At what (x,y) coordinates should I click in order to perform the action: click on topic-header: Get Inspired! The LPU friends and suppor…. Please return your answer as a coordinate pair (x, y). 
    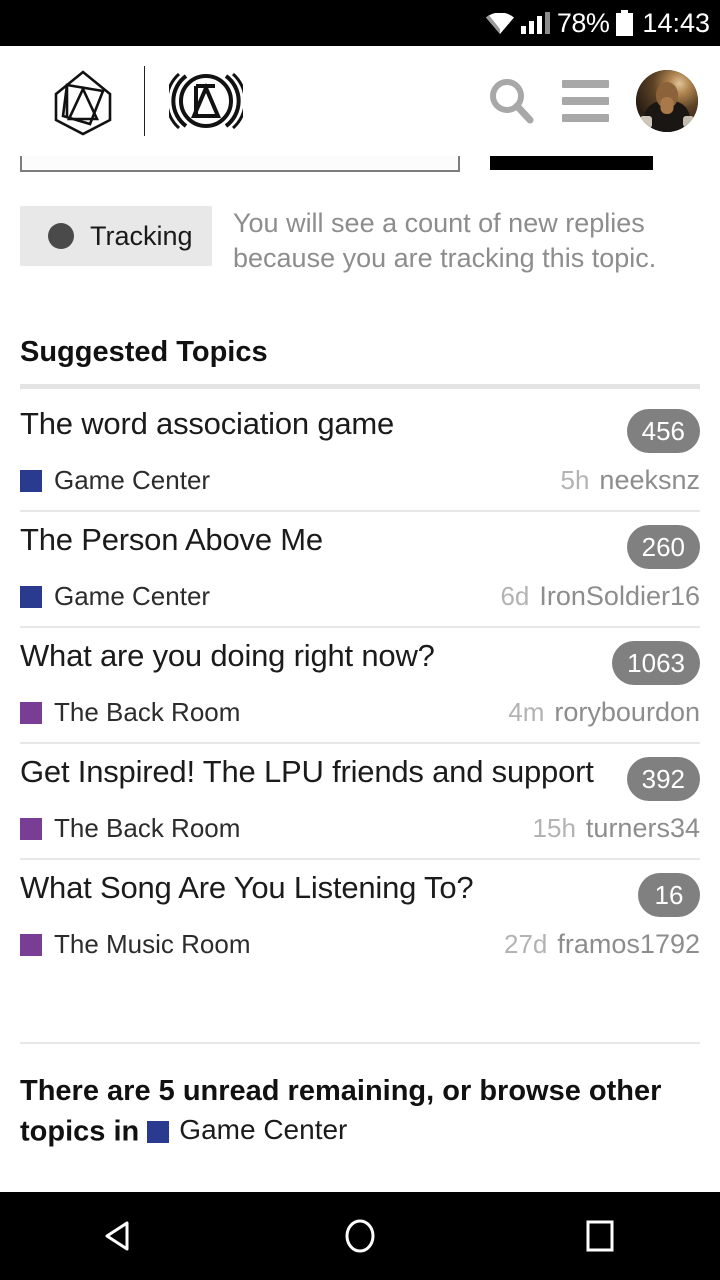
    Looking at the image, I should click on (360, 776).